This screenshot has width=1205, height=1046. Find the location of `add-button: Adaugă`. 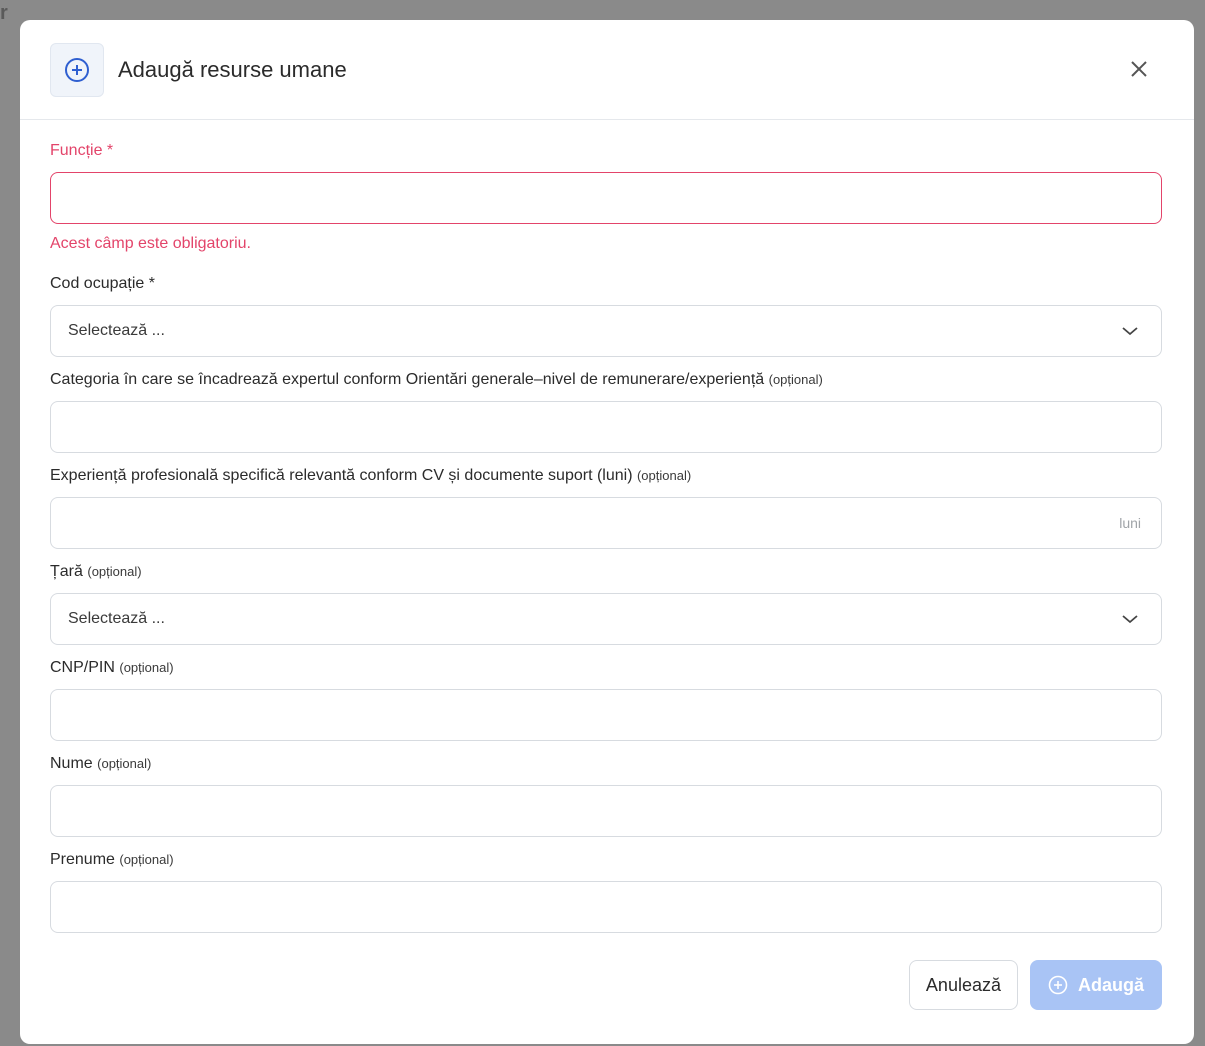

add-button: Adaugă is located at coordinates (1095, 985).